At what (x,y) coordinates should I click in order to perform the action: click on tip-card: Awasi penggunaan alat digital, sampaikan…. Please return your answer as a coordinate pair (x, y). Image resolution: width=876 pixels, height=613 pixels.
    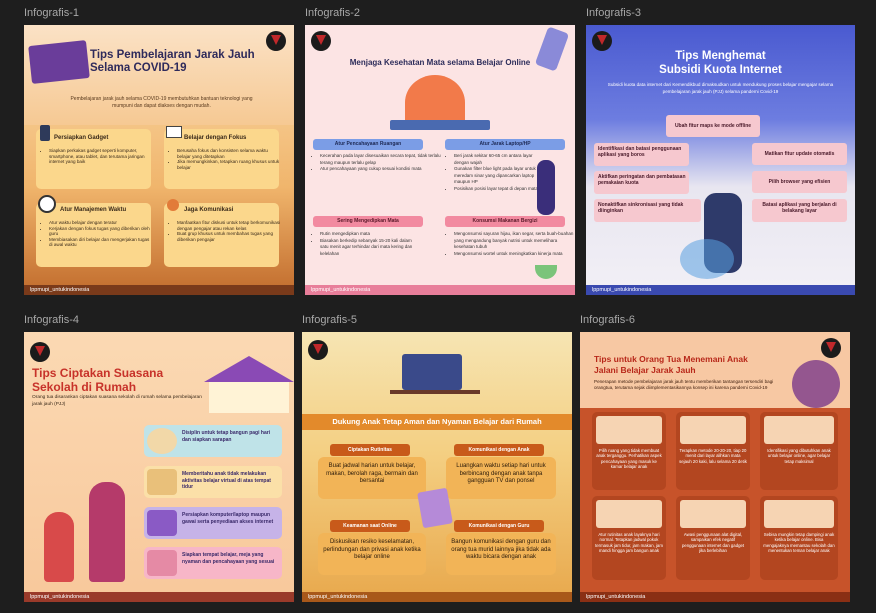
    Looking at the image, I should click on (713, 538).